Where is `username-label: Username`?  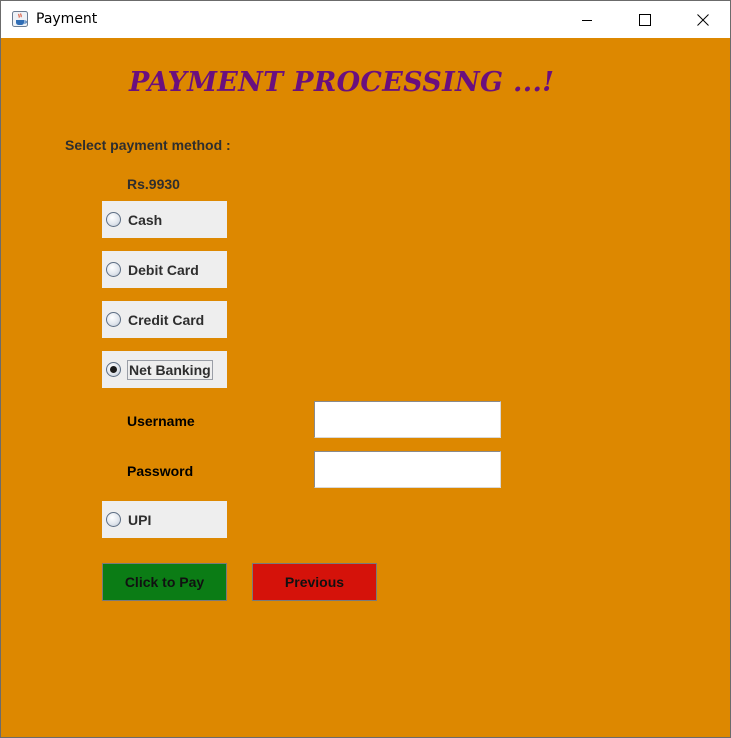
username-label: Username is located at coordinates (161, 421).